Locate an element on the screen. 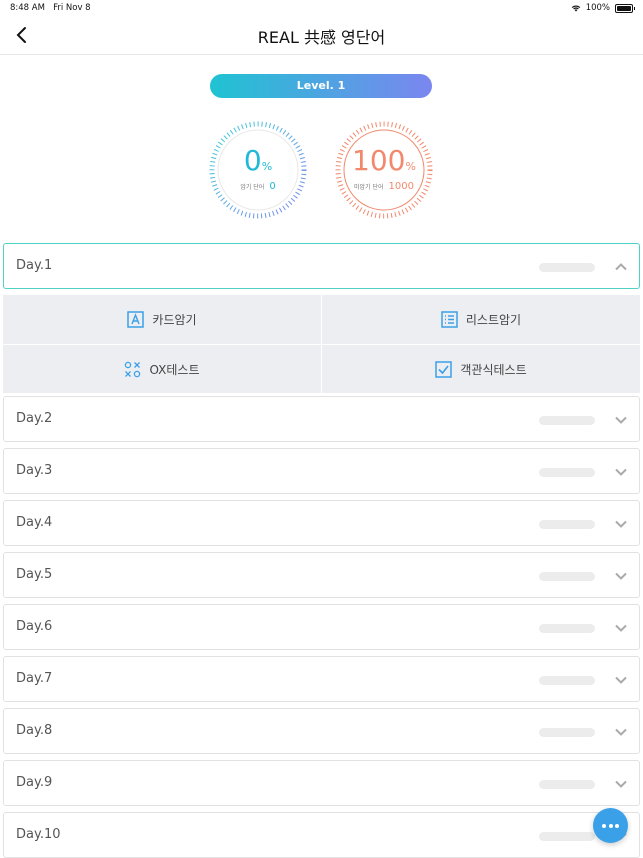 Image resolution: width=643 pixels, height=858 pixels. day-row-6: Day.6 is located at coordinates (321, 627).